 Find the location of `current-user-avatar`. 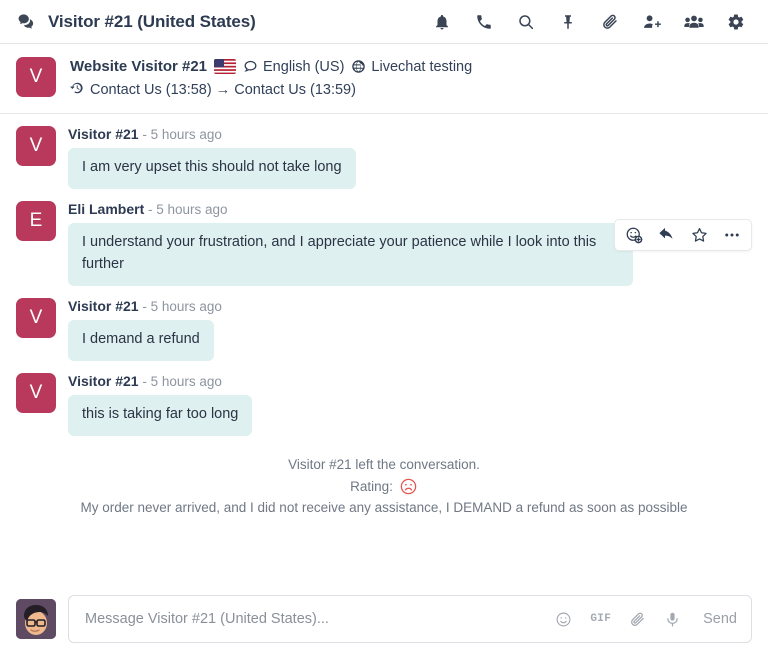

current-user-avatar is located at coordinates (36, 619).